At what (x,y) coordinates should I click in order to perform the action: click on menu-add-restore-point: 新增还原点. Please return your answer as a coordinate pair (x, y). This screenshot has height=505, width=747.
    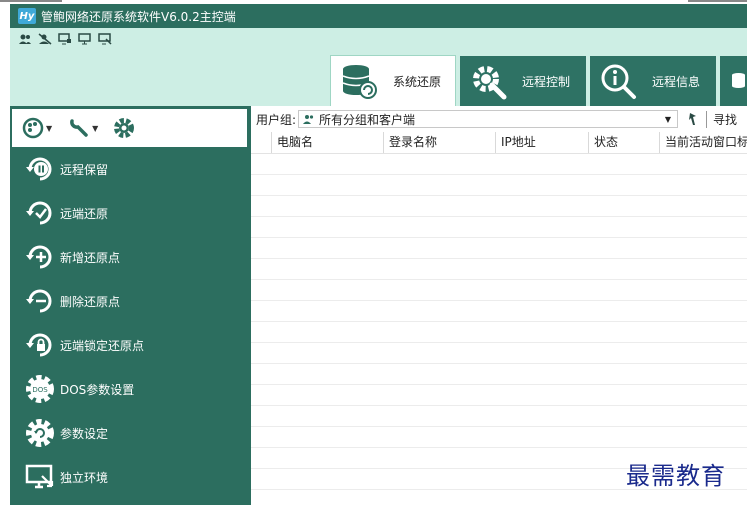
    Looking at the image, I should click on (72, 257).